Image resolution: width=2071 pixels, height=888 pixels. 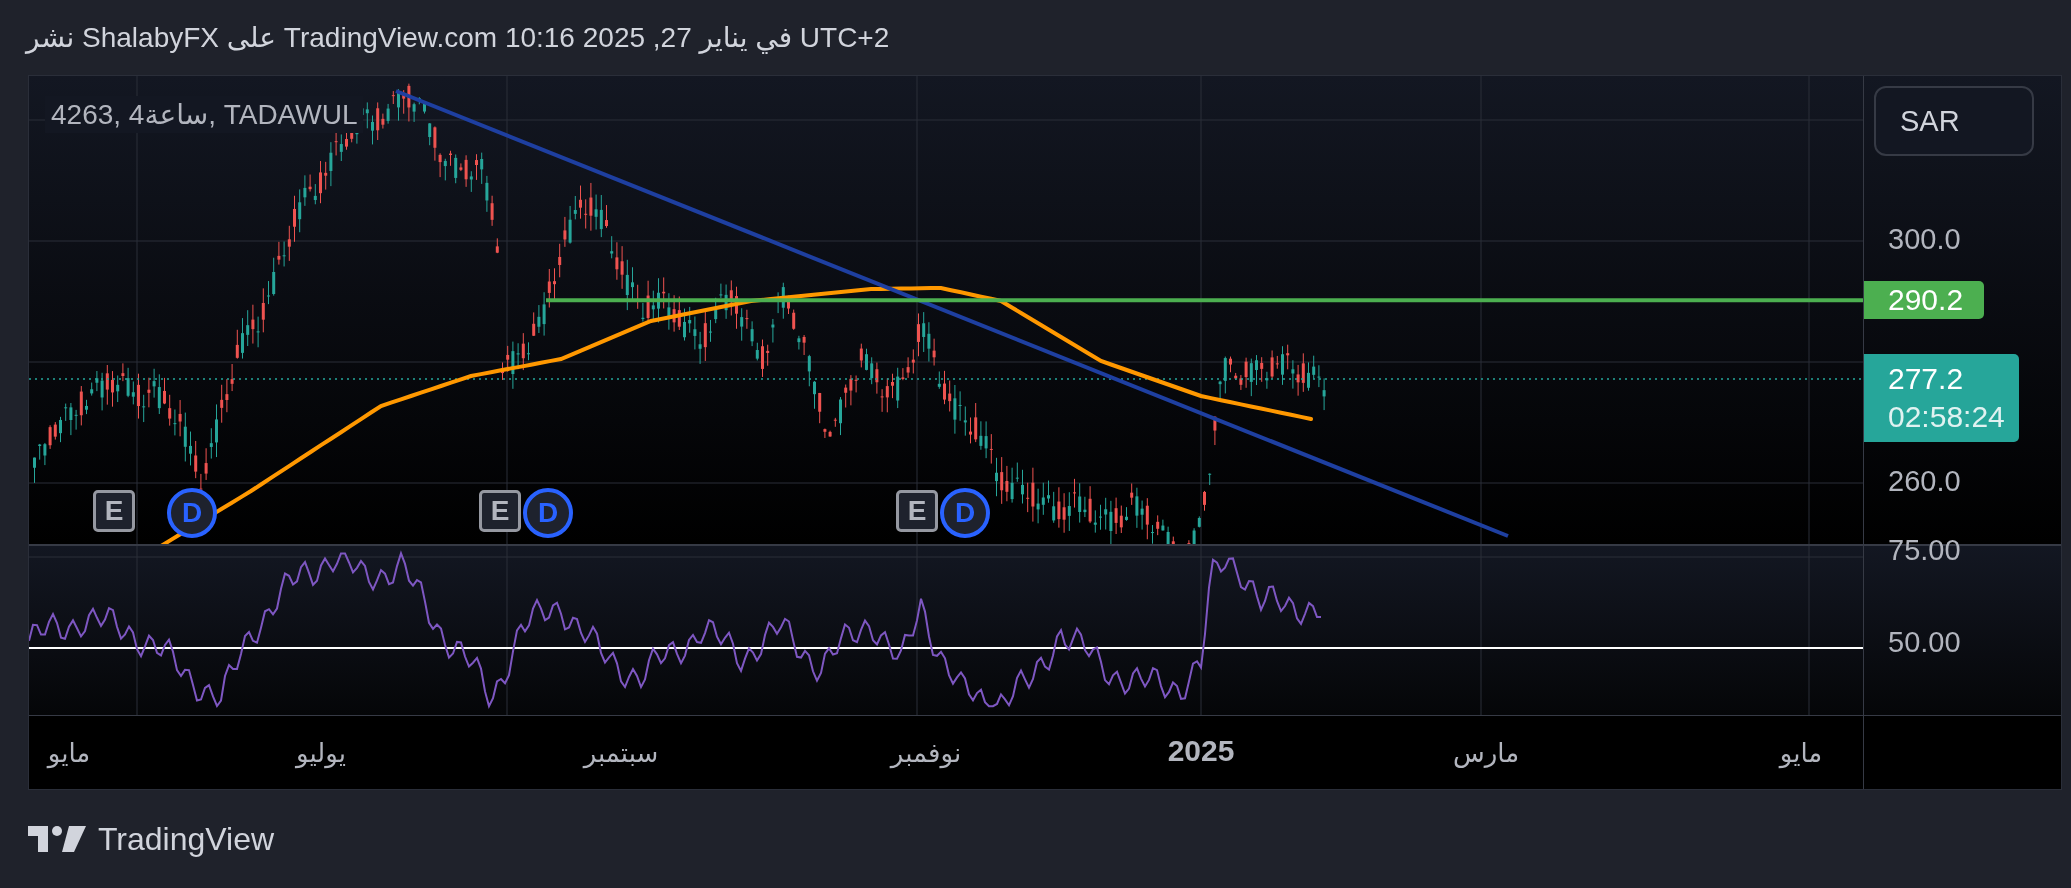 What do you see at coordinates (1954, 121) in the screenshot?
I see `currency-button: SAR` at bounding box center [1954, 121].